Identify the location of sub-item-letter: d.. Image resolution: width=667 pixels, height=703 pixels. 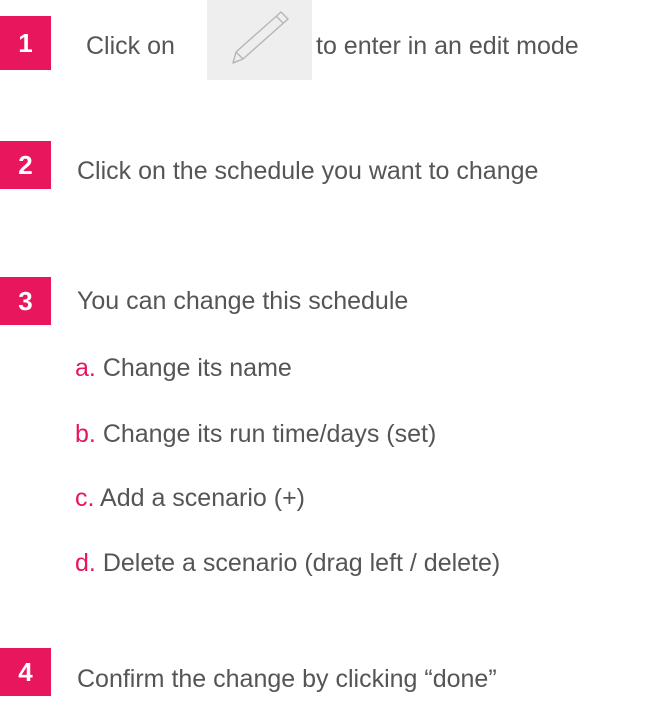
(85, 563).